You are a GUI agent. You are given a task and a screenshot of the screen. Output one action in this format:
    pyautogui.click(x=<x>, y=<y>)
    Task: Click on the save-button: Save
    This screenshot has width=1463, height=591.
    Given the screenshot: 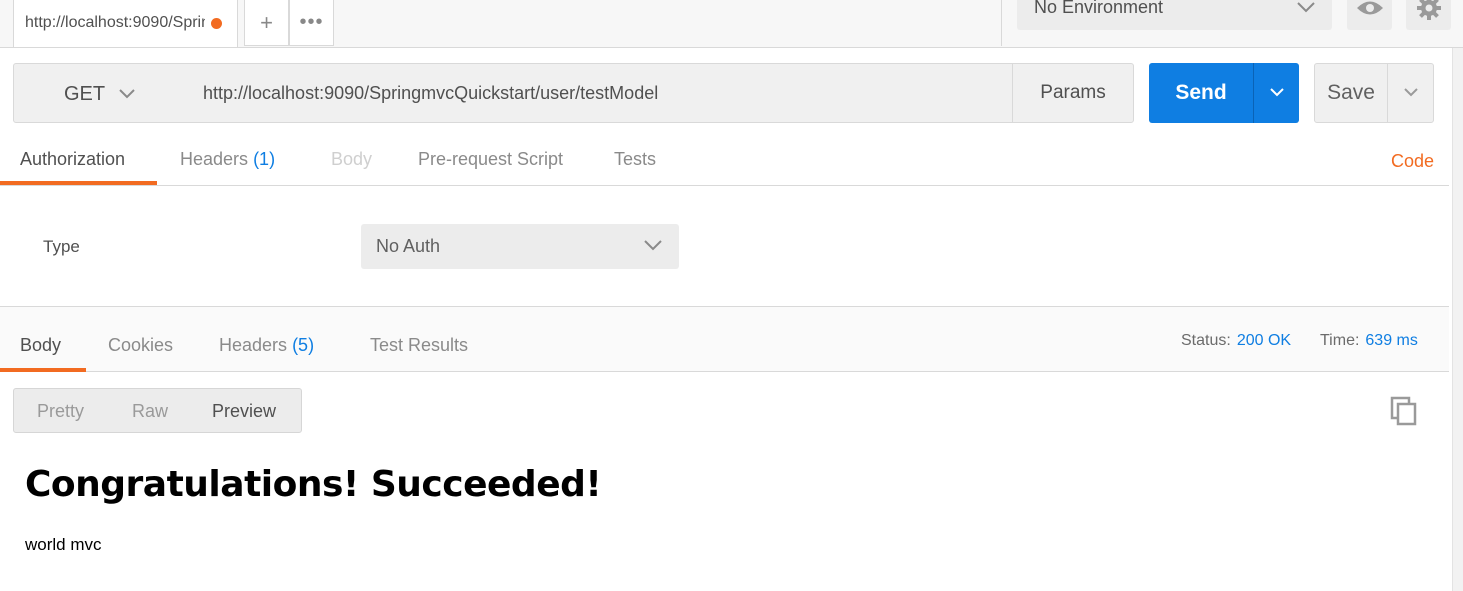 What is the action you would take?
    pyautogui.click(x=1351, y=93)
    